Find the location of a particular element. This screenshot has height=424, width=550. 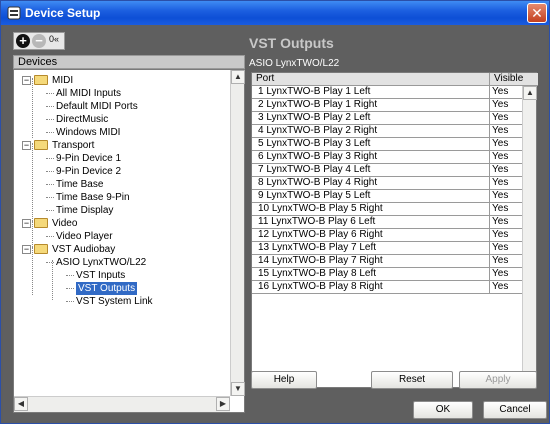

window-title: Device Setup is located at coordinates (63, 13).